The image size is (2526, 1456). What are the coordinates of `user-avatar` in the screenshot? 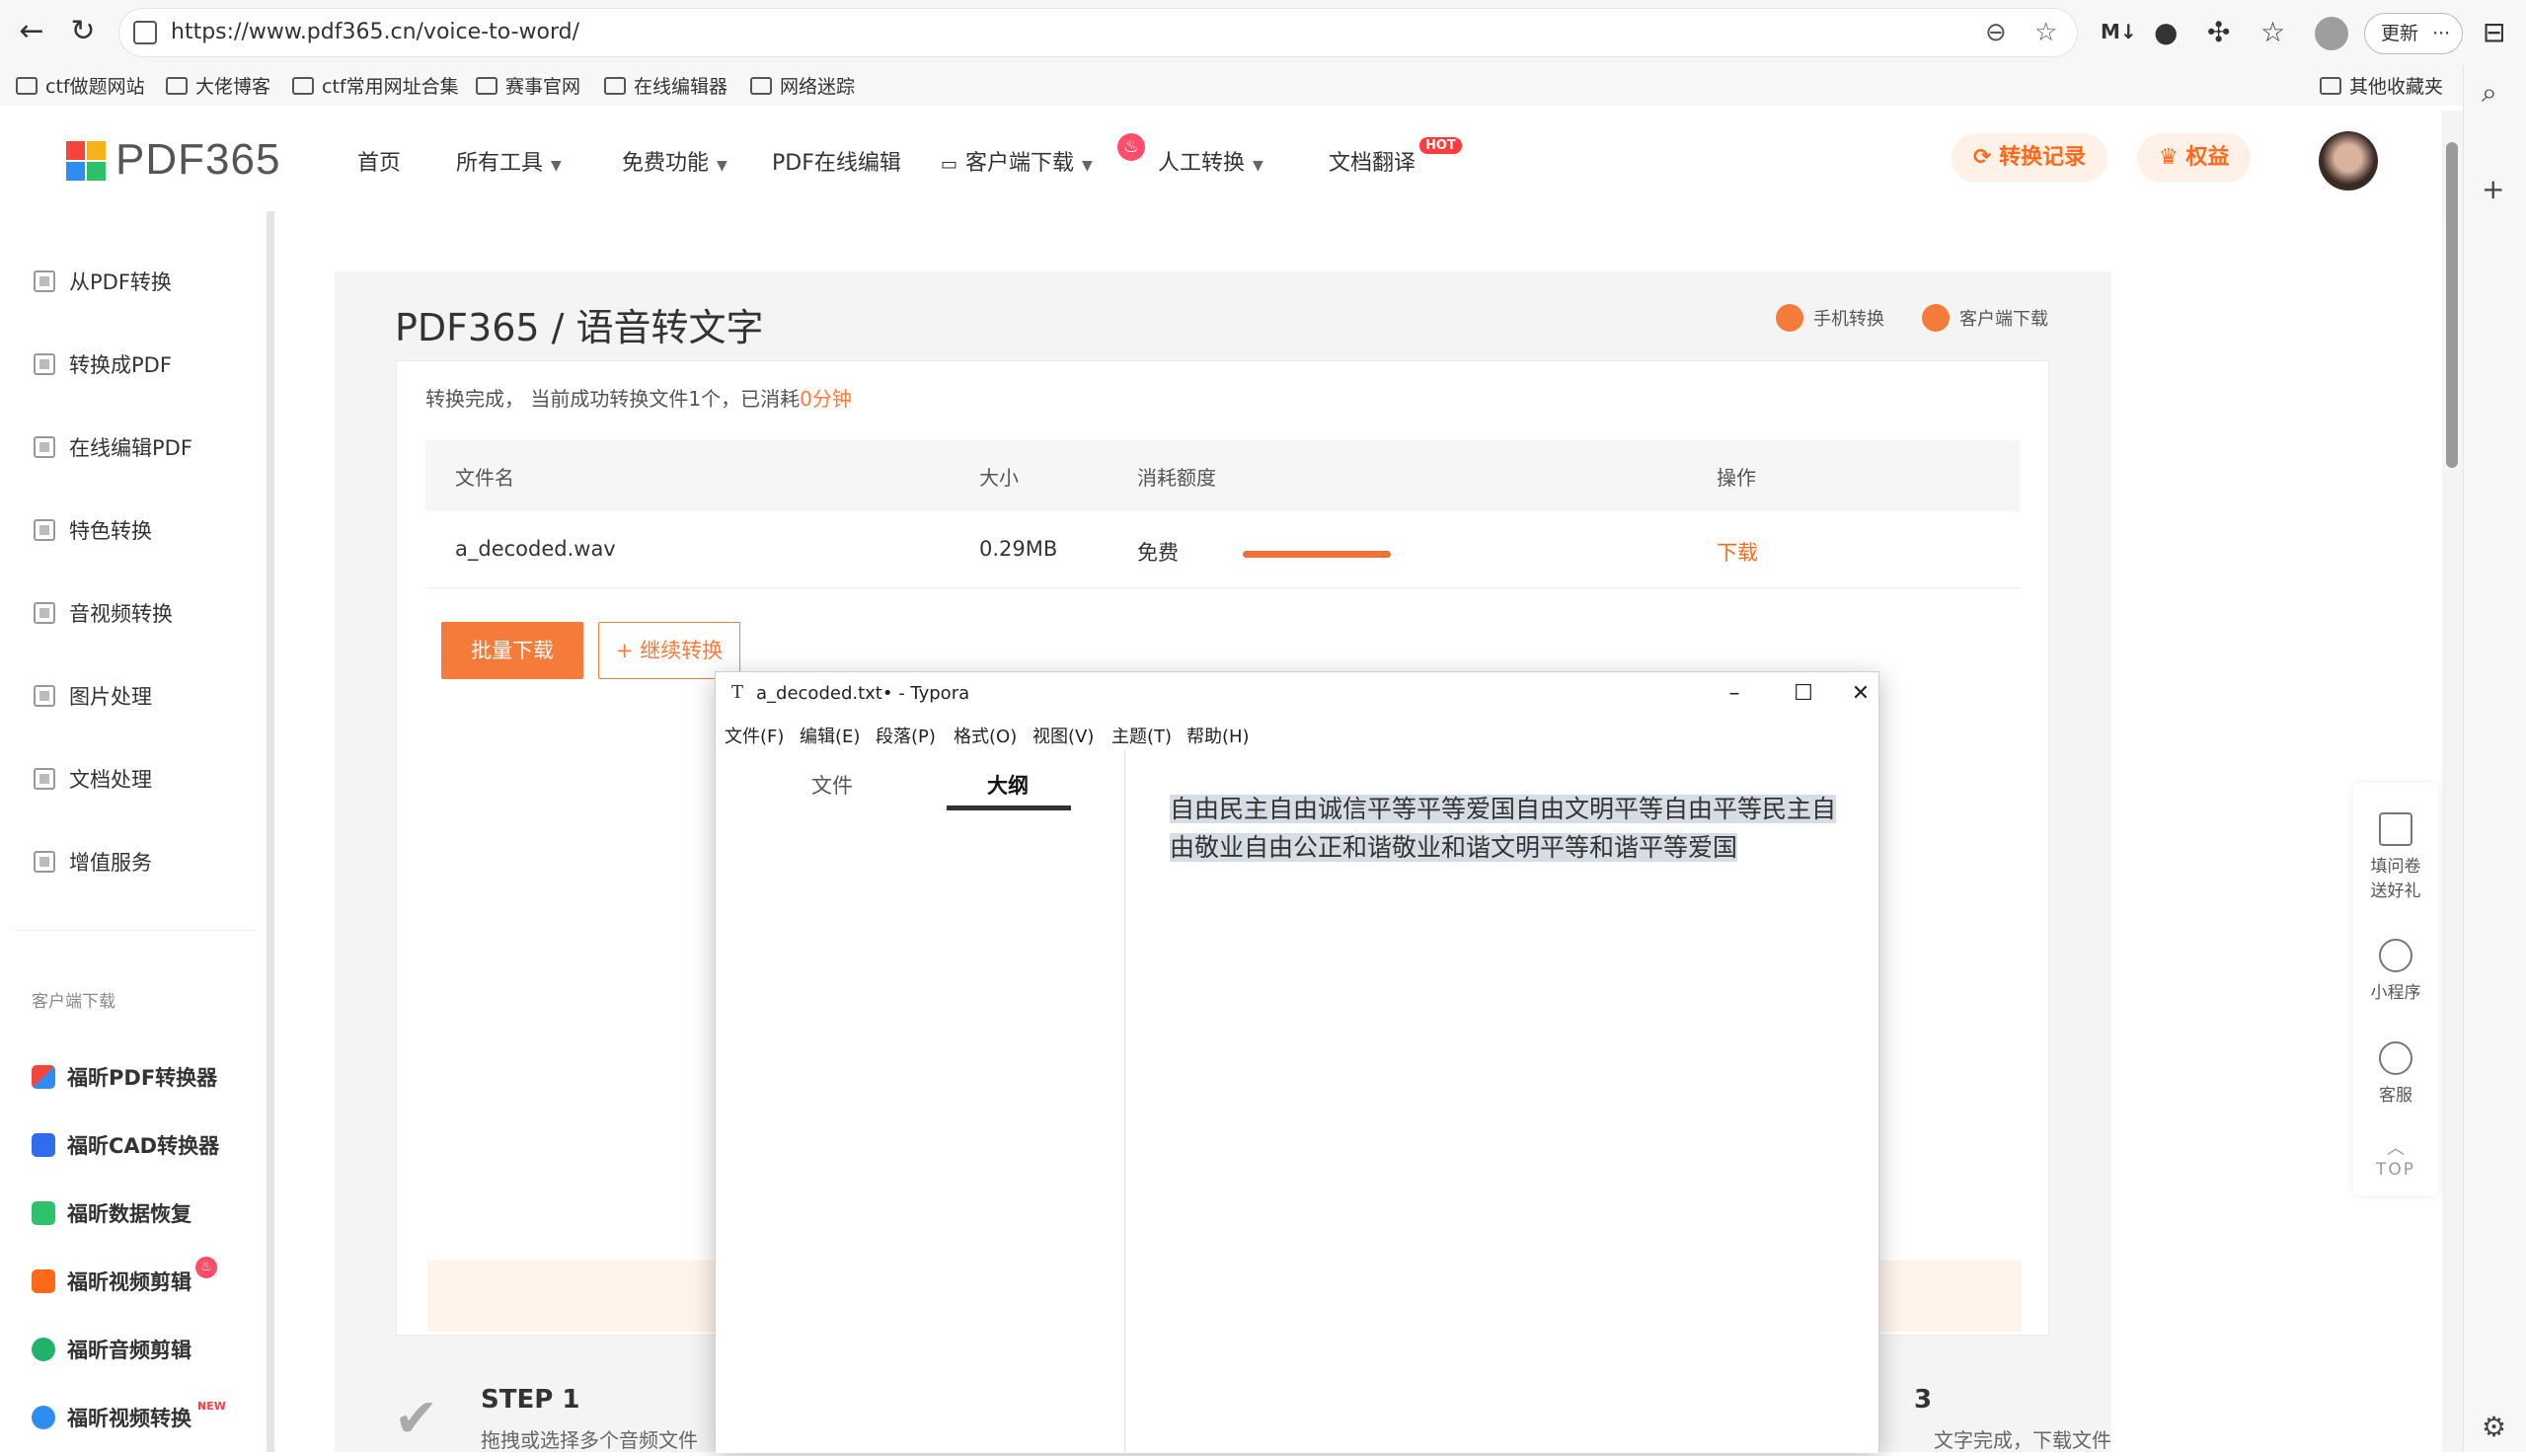 It's located at (2348, 161).